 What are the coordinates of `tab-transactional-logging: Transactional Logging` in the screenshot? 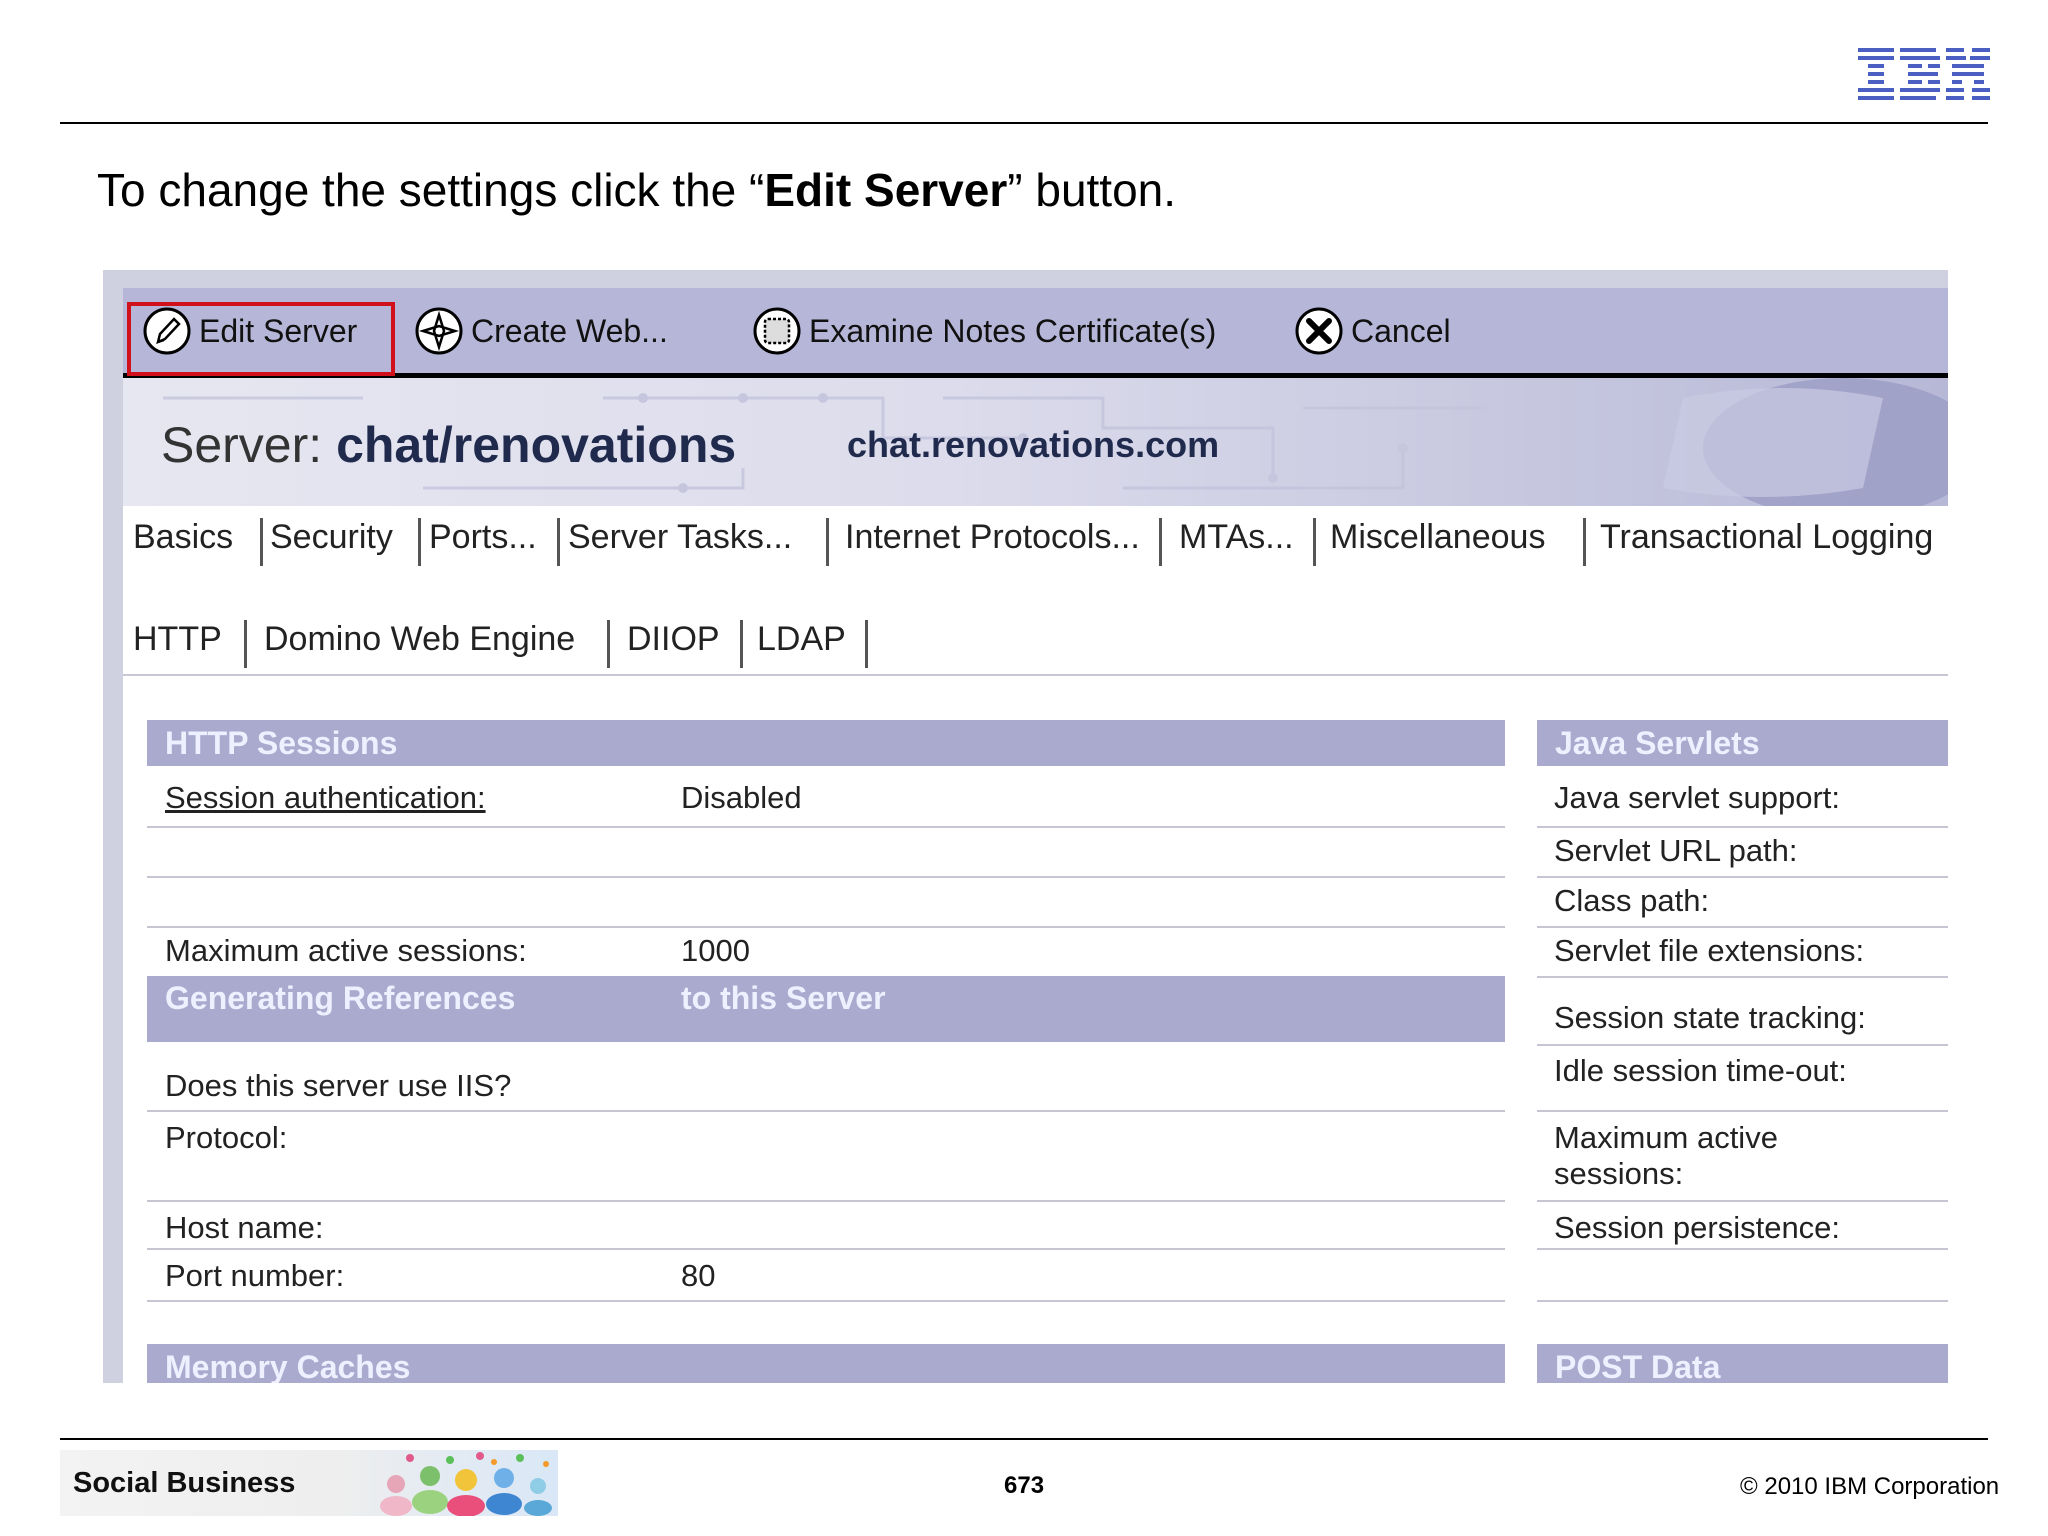 It's located at (1766, 537).